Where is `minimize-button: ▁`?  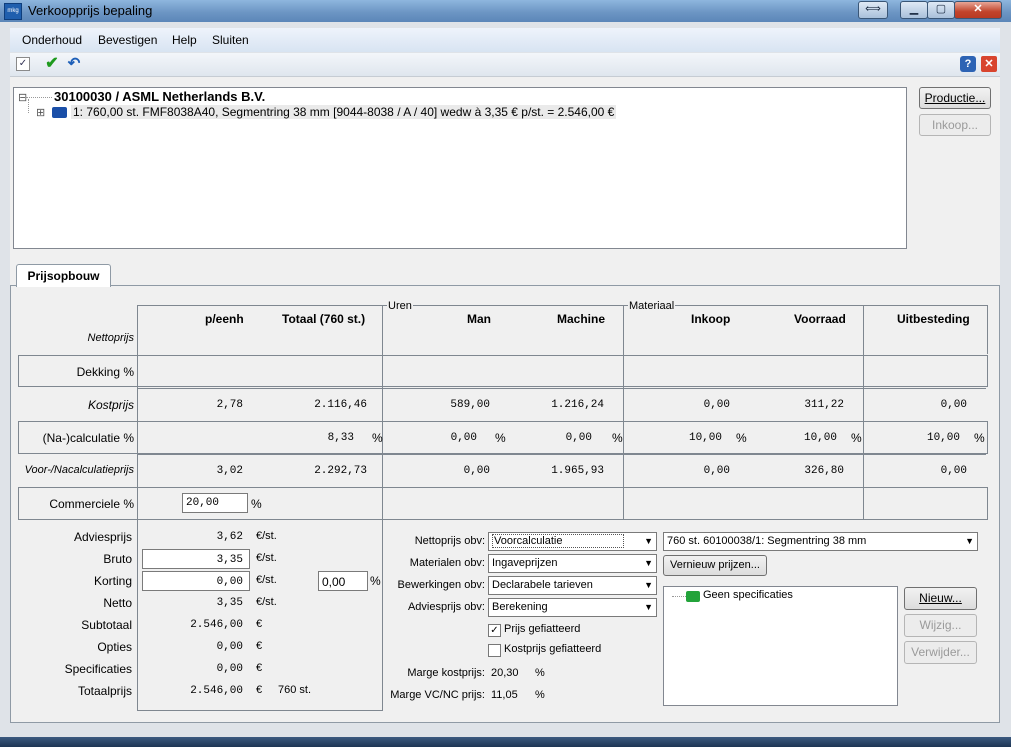 minimize-button: ▁ is located at coordinates (914, 10).